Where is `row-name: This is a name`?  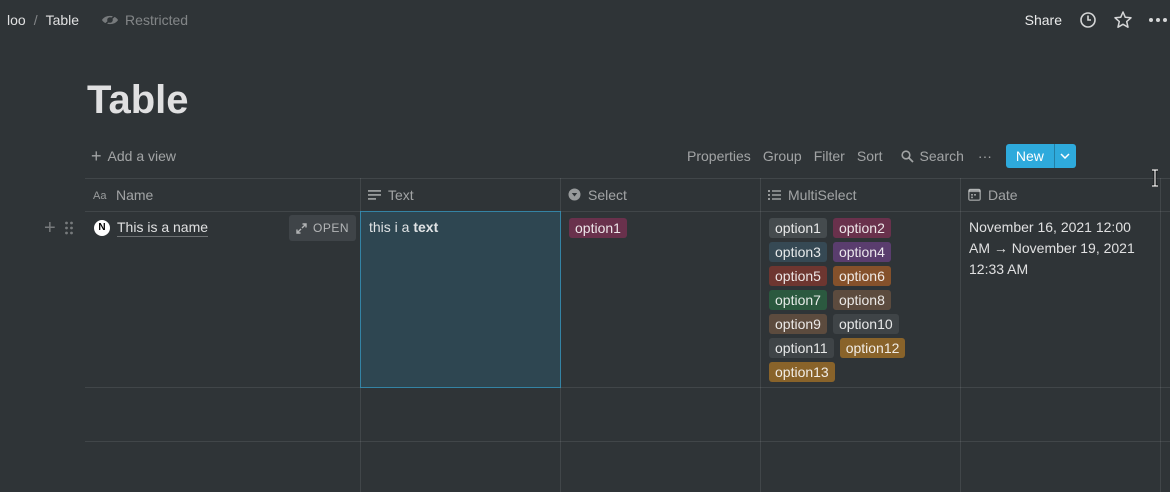 row-name: This is a name is located at coordinates (163, 227).